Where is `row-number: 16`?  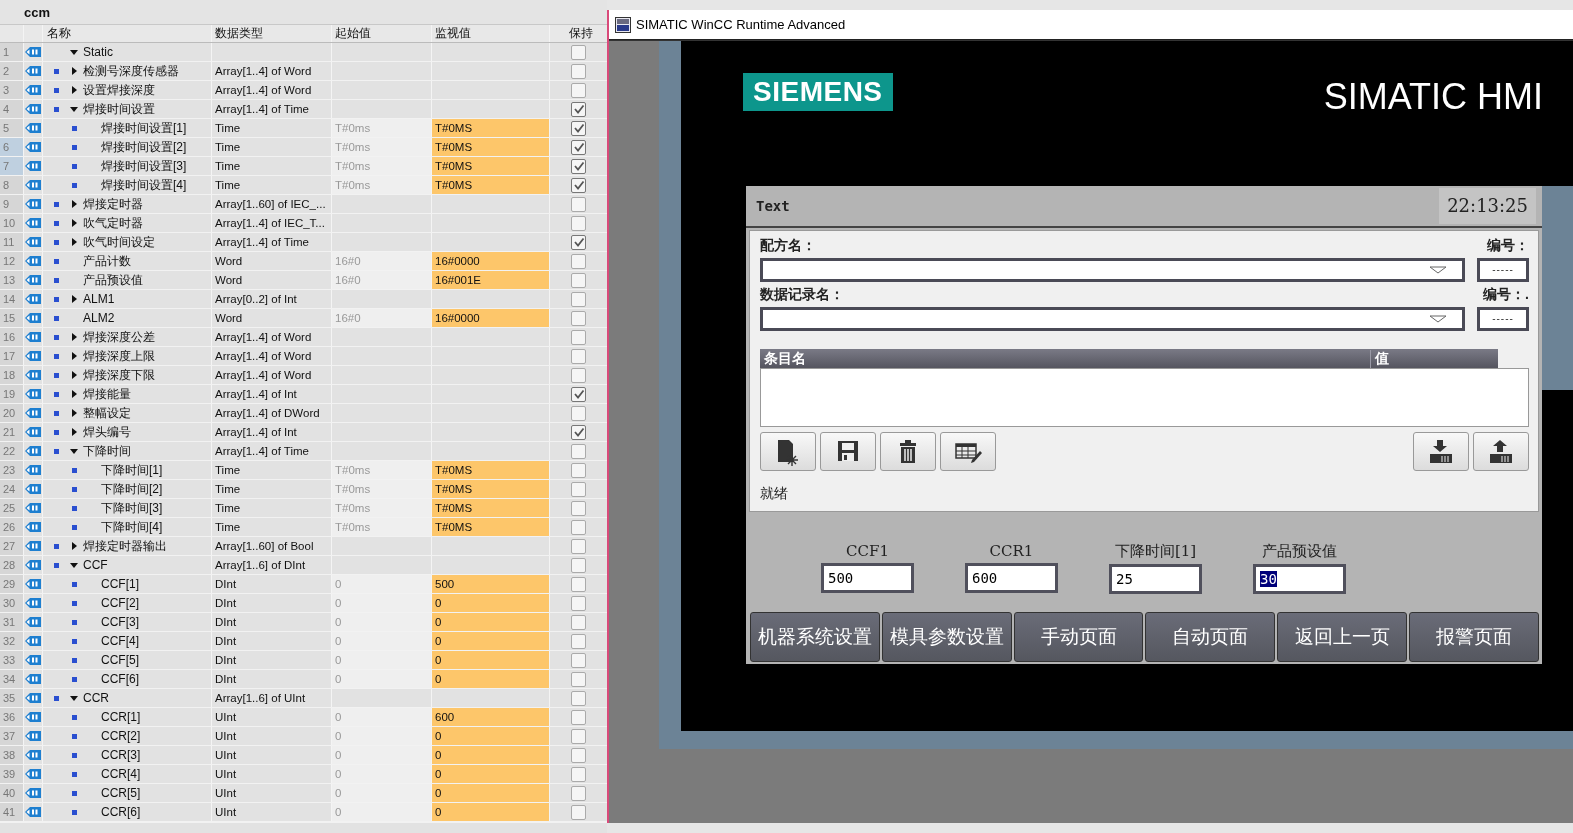 row-number: 16 is located at coordinates (12, 337).